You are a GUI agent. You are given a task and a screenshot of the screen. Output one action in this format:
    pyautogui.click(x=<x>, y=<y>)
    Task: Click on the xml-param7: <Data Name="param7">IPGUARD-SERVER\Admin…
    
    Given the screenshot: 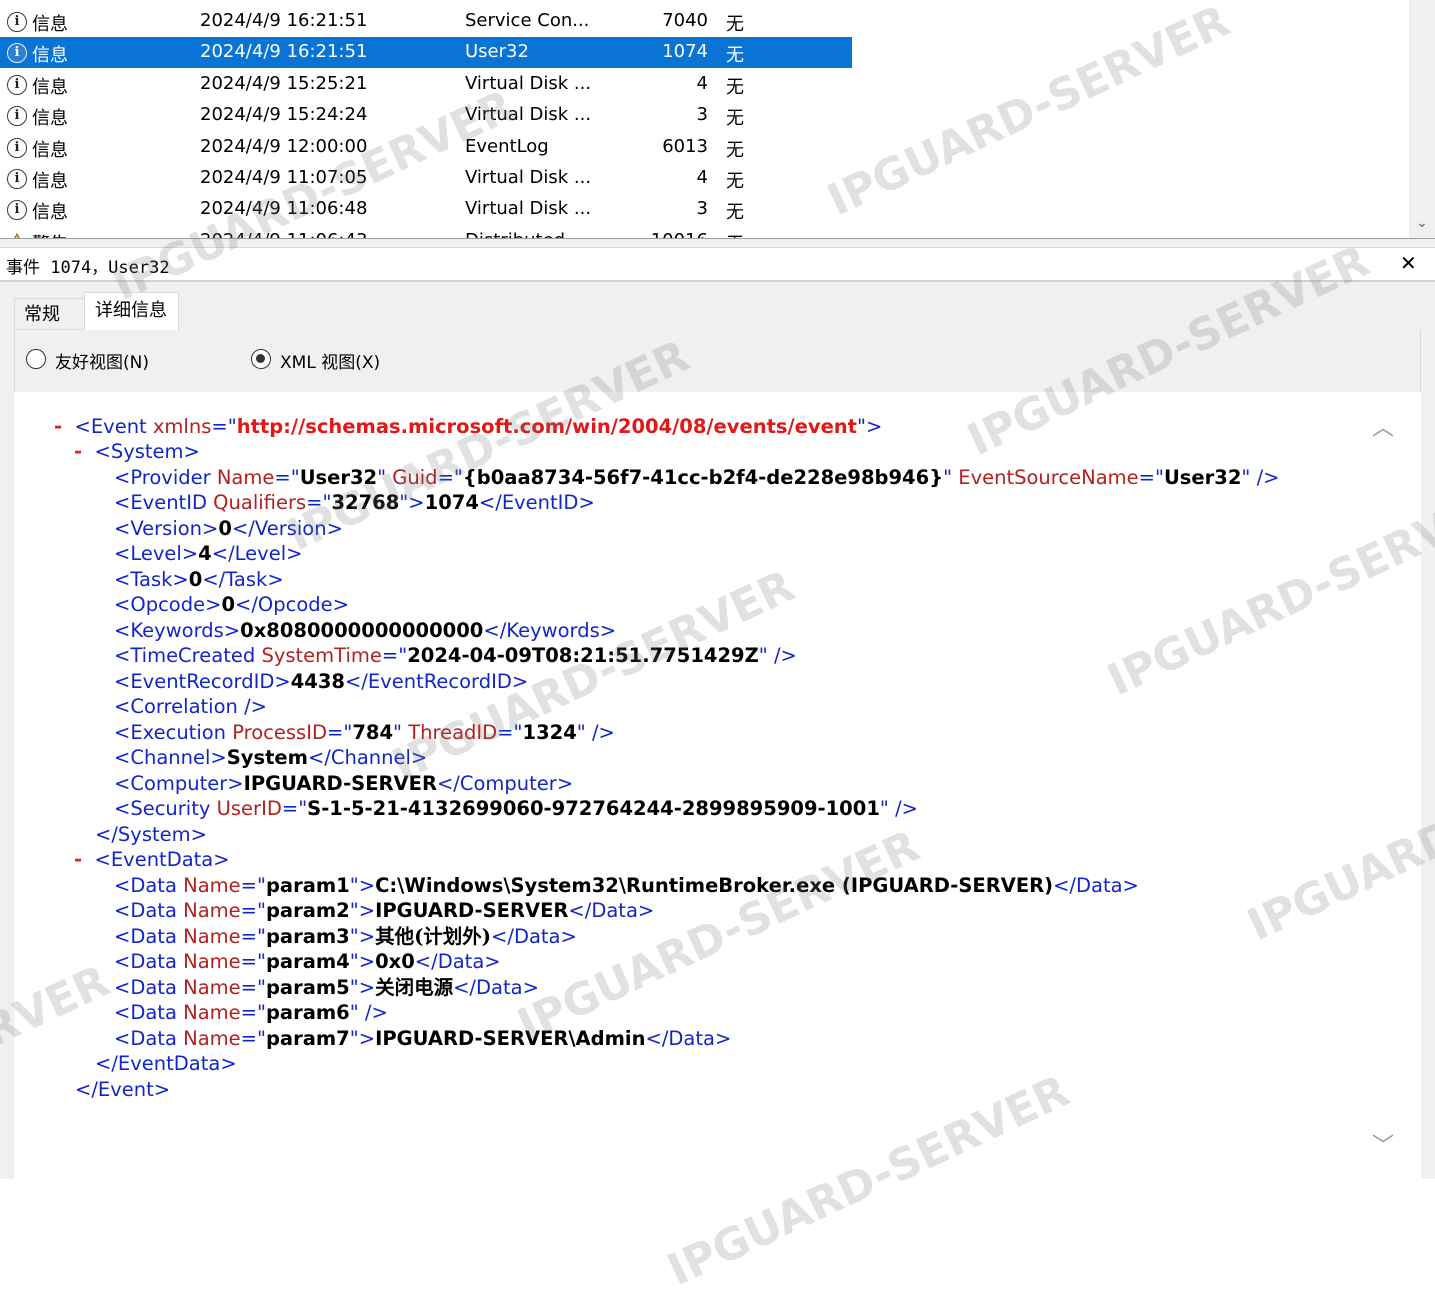 What is the action you would take?
    pyautogui.click(x=423, y=1038)
    